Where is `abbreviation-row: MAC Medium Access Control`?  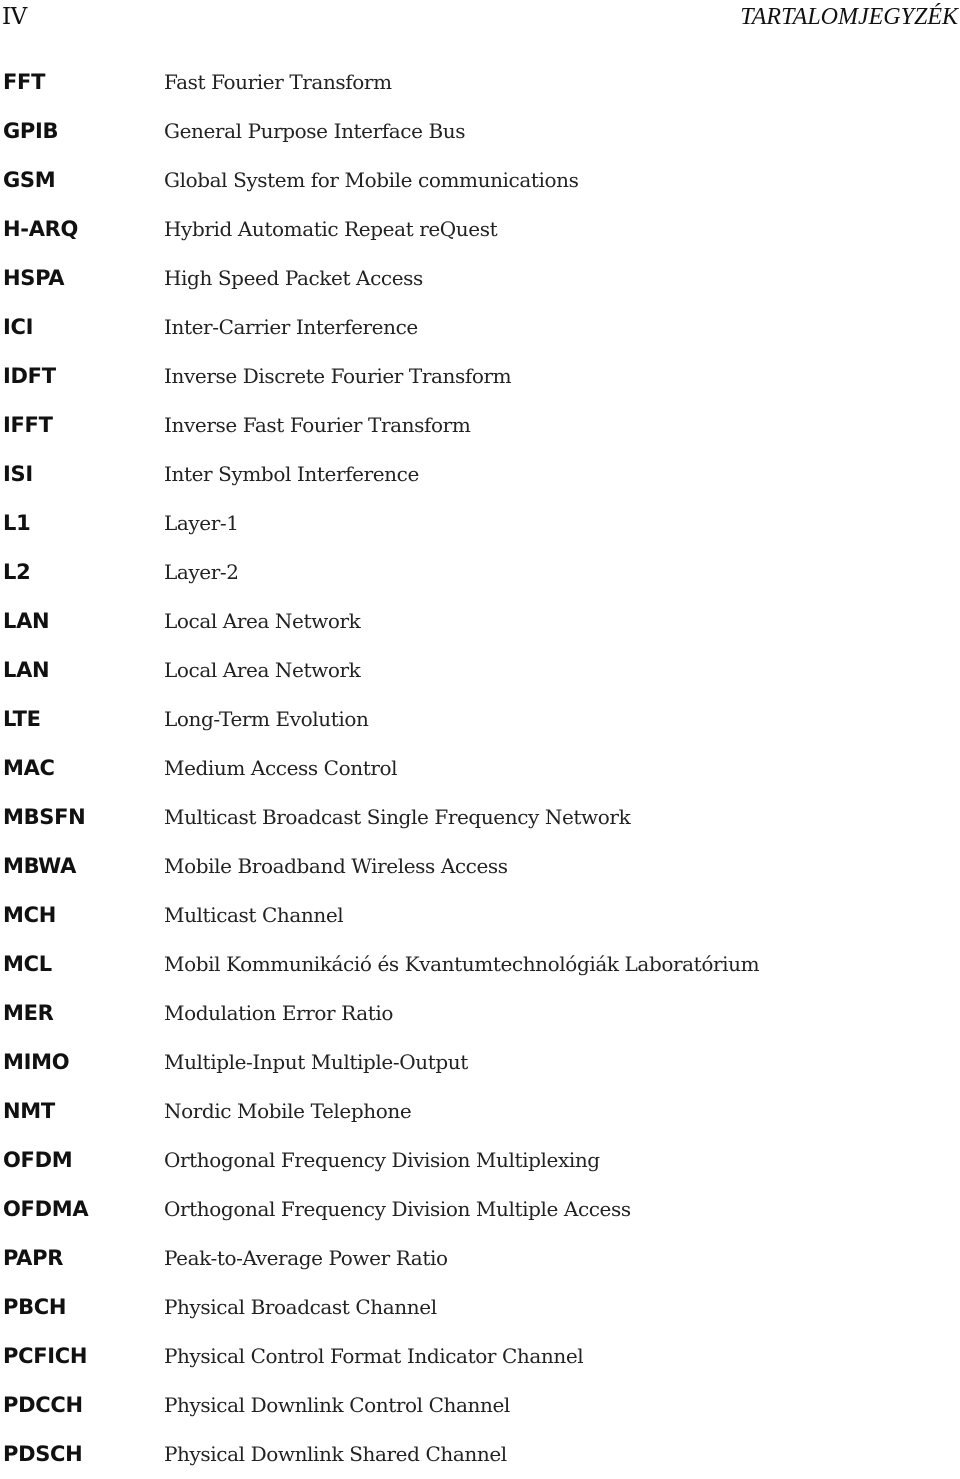 abbreviation-row: MAC Medium Access Control is located at coordinates (480, 768).